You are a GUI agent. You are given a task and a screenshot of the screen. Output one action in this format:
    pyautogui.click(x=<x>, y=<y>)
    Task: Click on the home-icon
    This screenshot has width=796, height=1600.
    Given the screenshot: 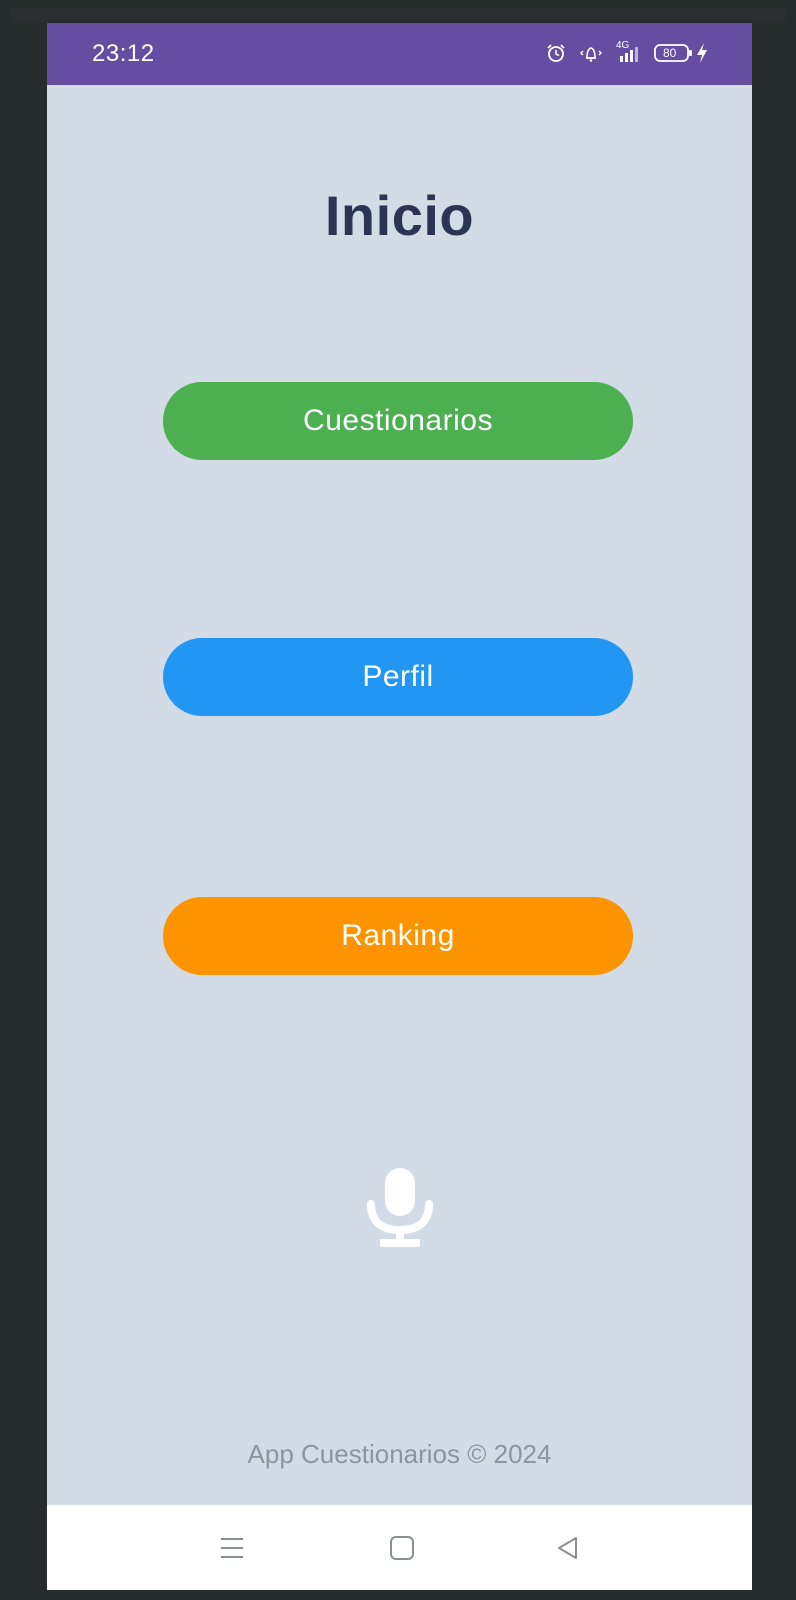 What is the action you would take?
    pyautogui.click(x=402, y=1548)
    